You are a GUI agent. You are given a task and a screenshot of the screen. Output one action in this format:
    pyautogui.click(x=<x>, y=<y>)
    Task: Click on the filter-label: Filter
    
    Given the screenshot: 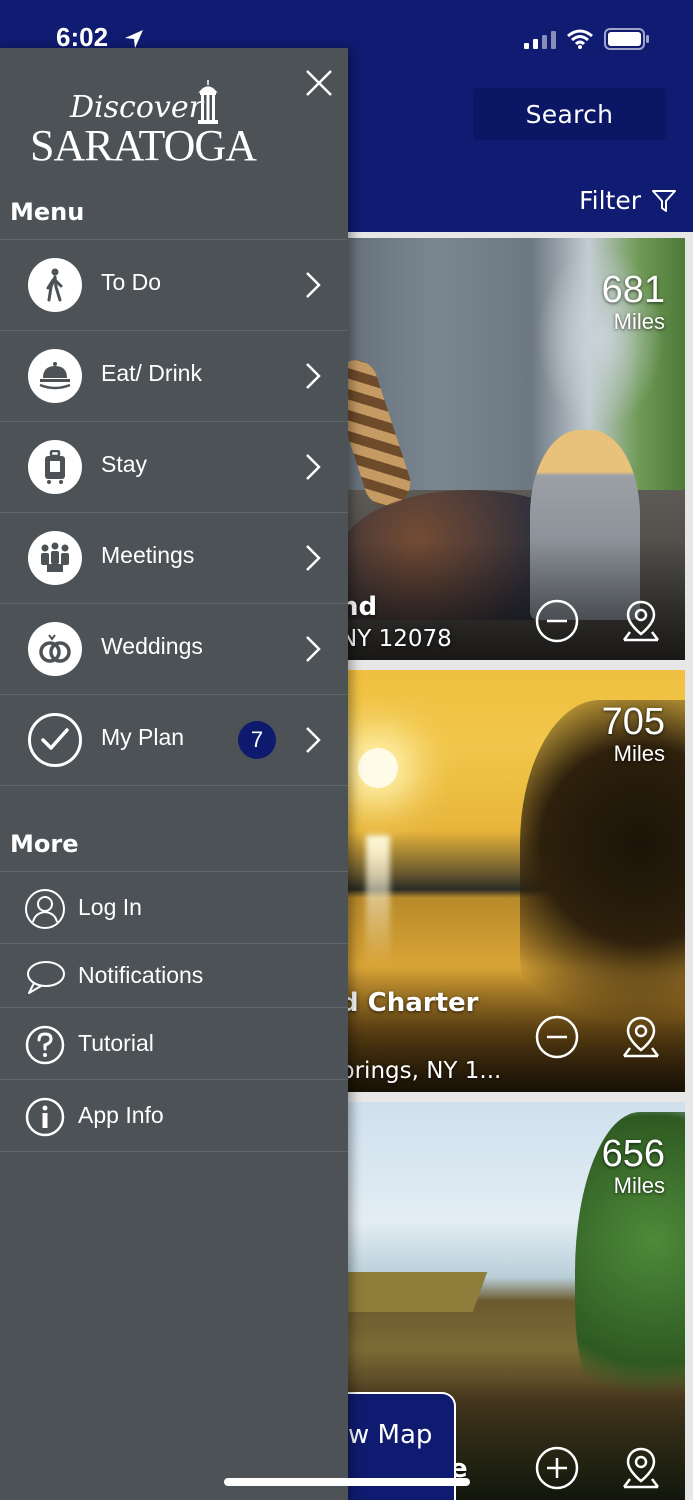 What is the action you would take?
    pyautogui.click(x=610, y=200)
    